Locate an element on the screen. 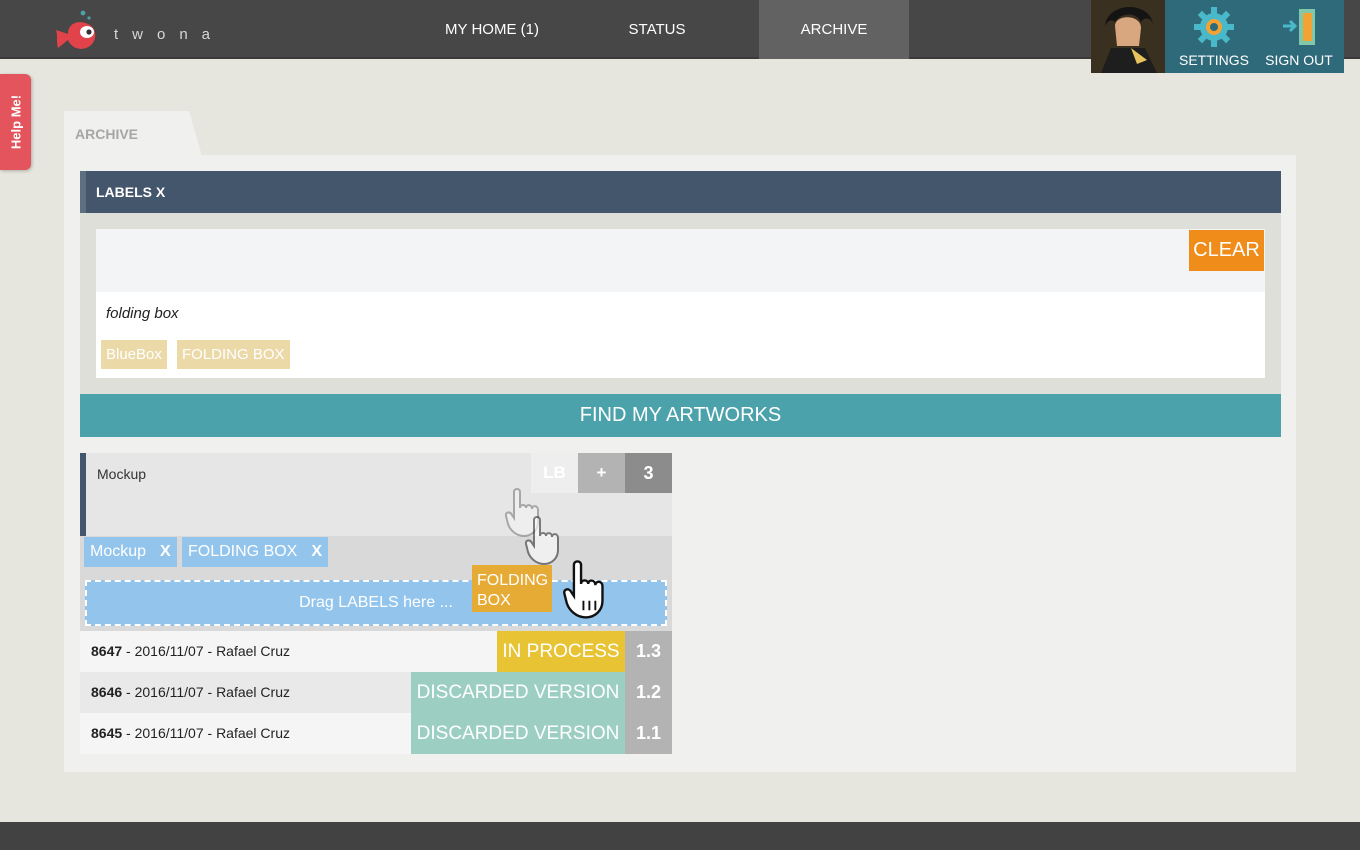  clear-button: CLEAR is located at coordinates (1226, 250).